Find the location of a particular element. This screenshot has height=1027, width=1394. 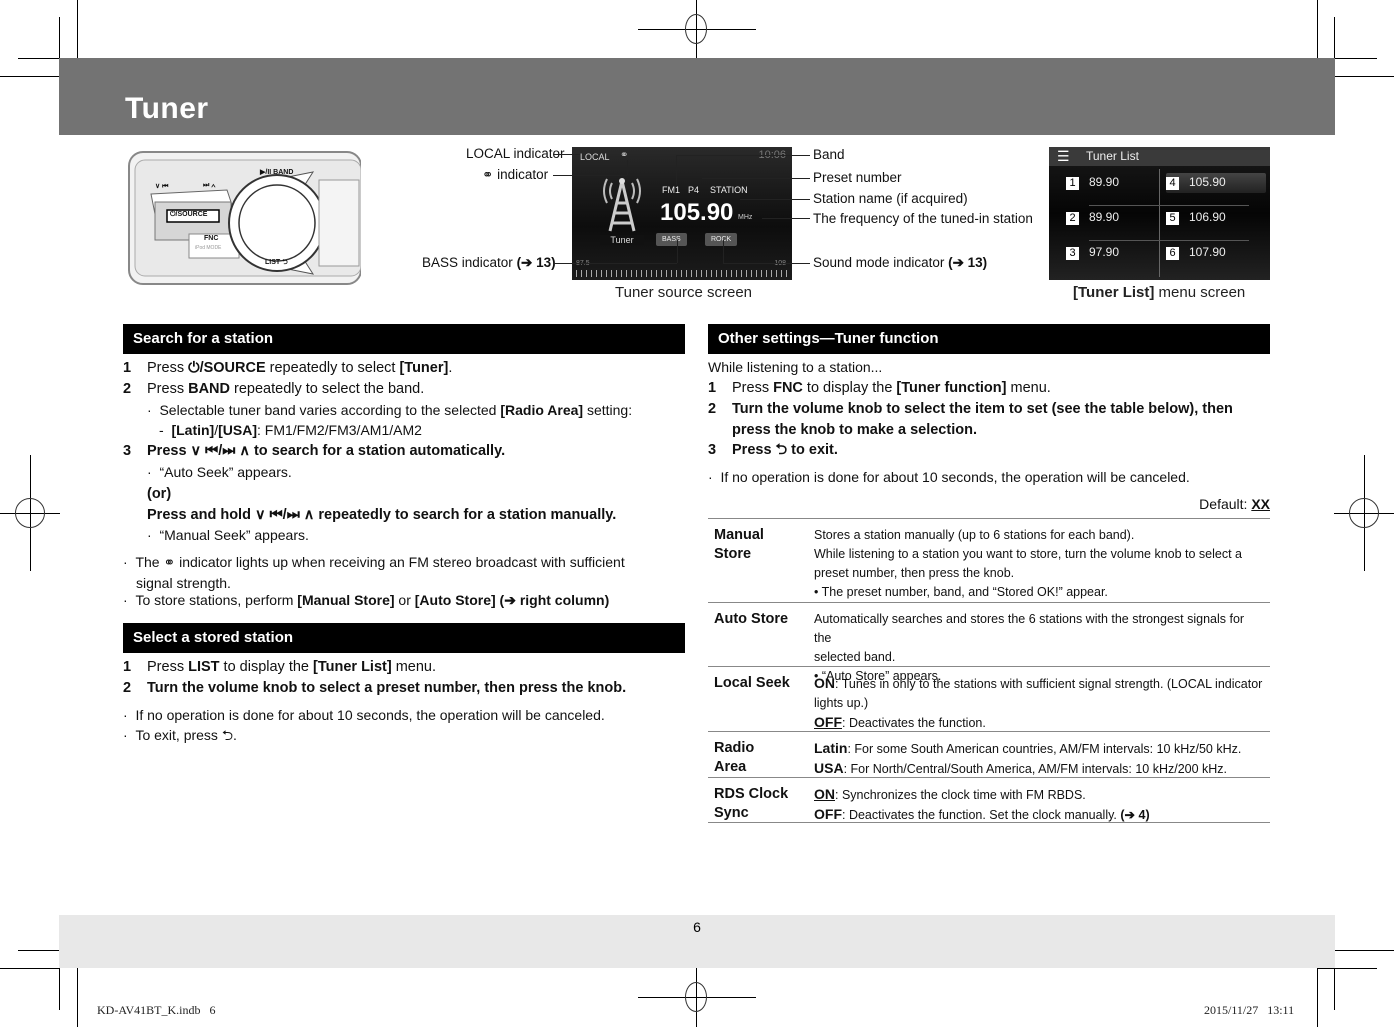

callout-stereo: ⚭ indicator is located at coordinates (515, 175).